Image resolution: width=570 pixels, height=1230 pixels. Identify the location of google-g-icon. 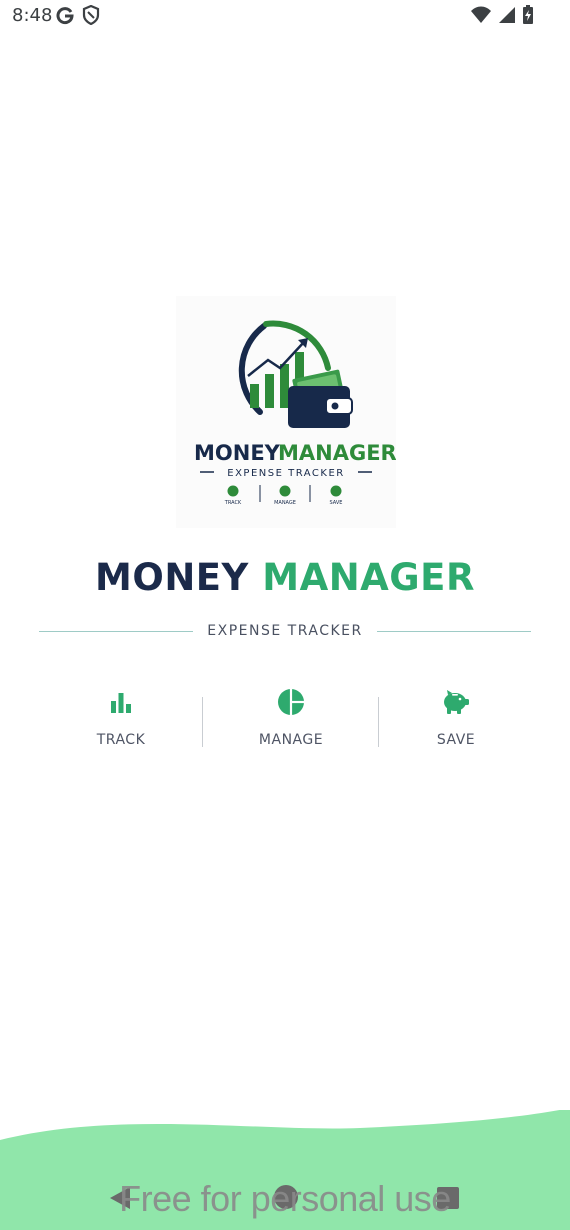
(65, 17).